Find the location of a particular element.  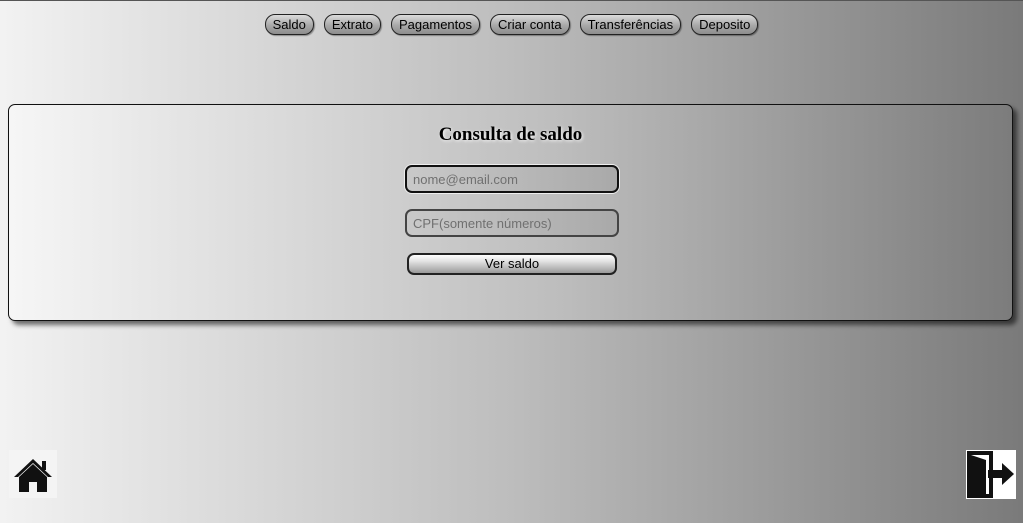

home-button is located at coordinates (33, 474).